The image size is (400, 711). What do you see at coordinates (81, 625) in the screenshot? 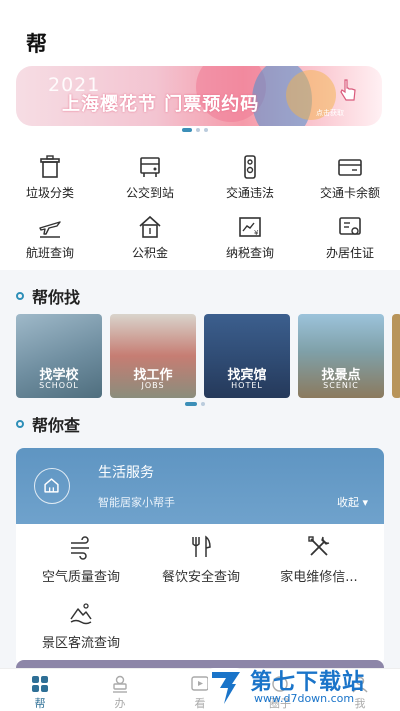
I see `item-scenic-flow: 景区客流查询` at bounding box center [81, 625].